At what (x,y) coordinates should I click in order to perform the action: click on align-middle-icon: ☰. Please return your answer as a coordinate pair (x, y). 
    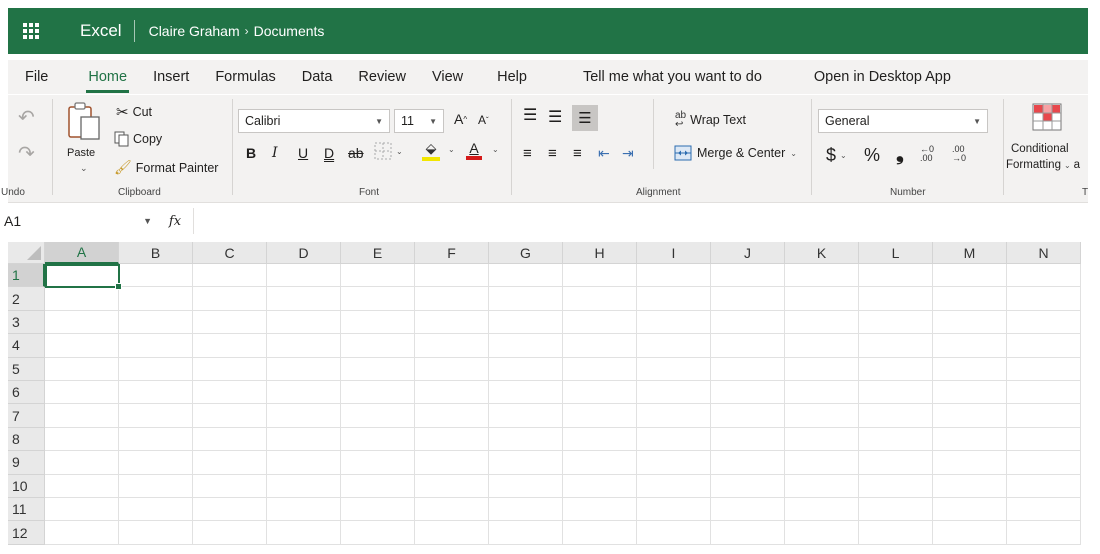
    Looking at the image, I should click on (555, 117).